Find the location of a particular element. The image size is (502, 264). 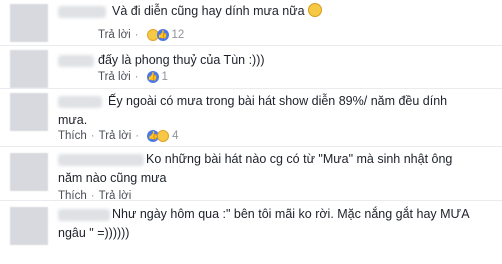

laughing-emoji-icon is located at coordinates (314, 10).